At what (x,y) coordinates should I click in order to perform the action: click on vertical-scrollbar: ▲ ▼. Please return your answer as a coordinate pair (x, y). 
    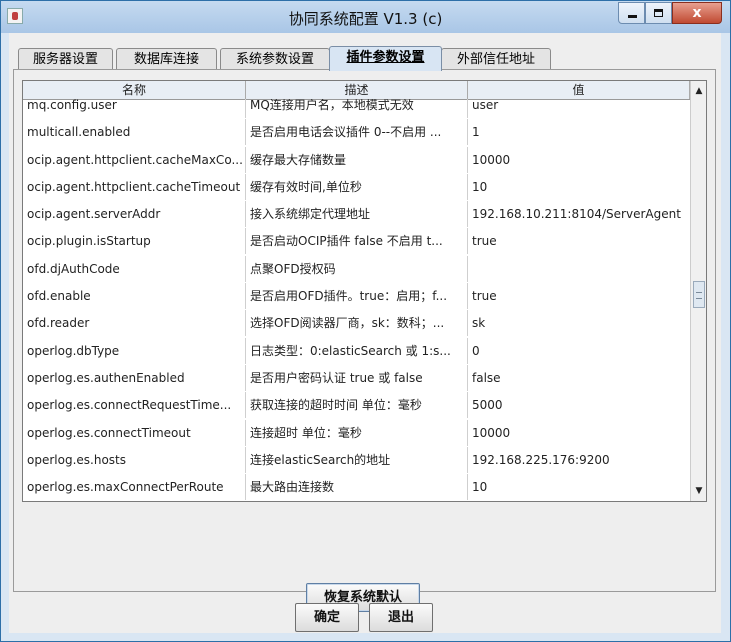
    Looking at the image, I should click on (698, 291).